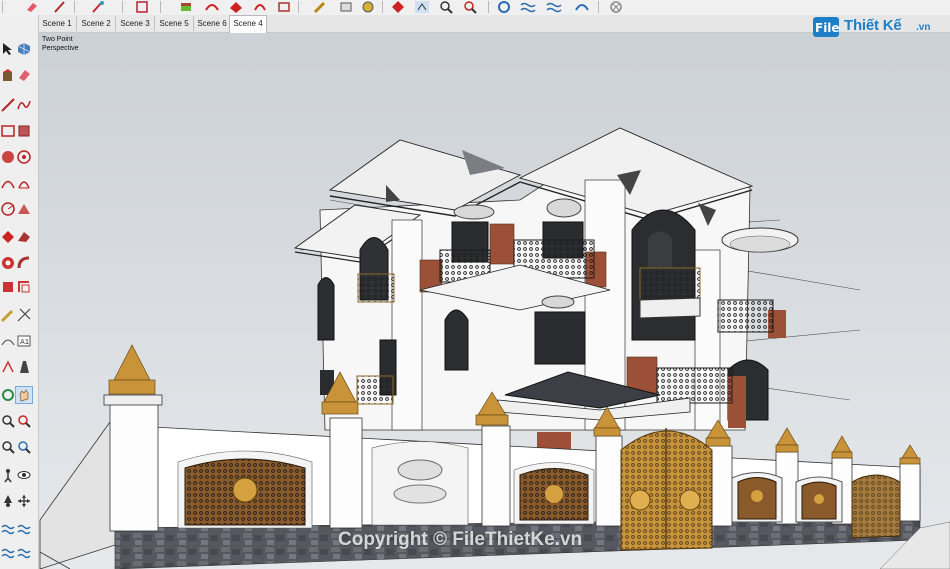 This screenshot has height=569, width=950. Describe the element at coordinates (186, 7) in the screenshot. I see `book-icon` at that location.